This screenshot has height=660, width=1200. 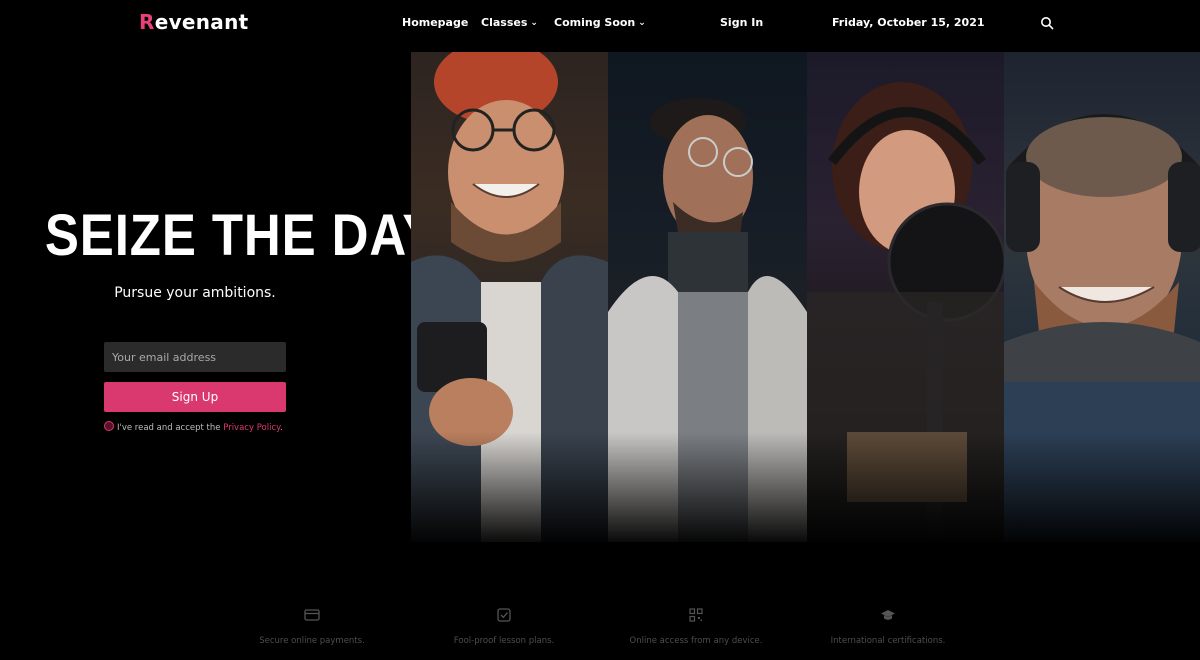 What do you see at coordinates (696, 627) in the screenshot?
I see `feature-online-access: Online access from any device.` at bounding box center [696, 627].